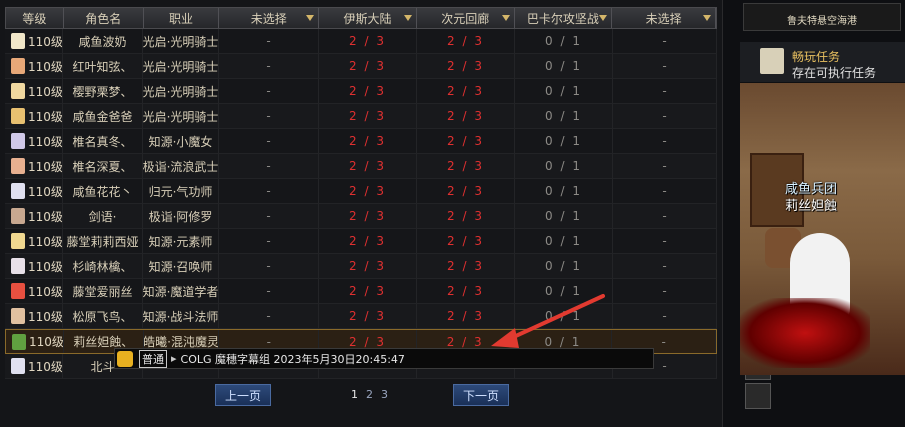  I want to click on table-row: 110级 椎名真冬、 知源·小魔女 - 2 / 3 2 / 3 0 / 1 -, so click(361, 141).